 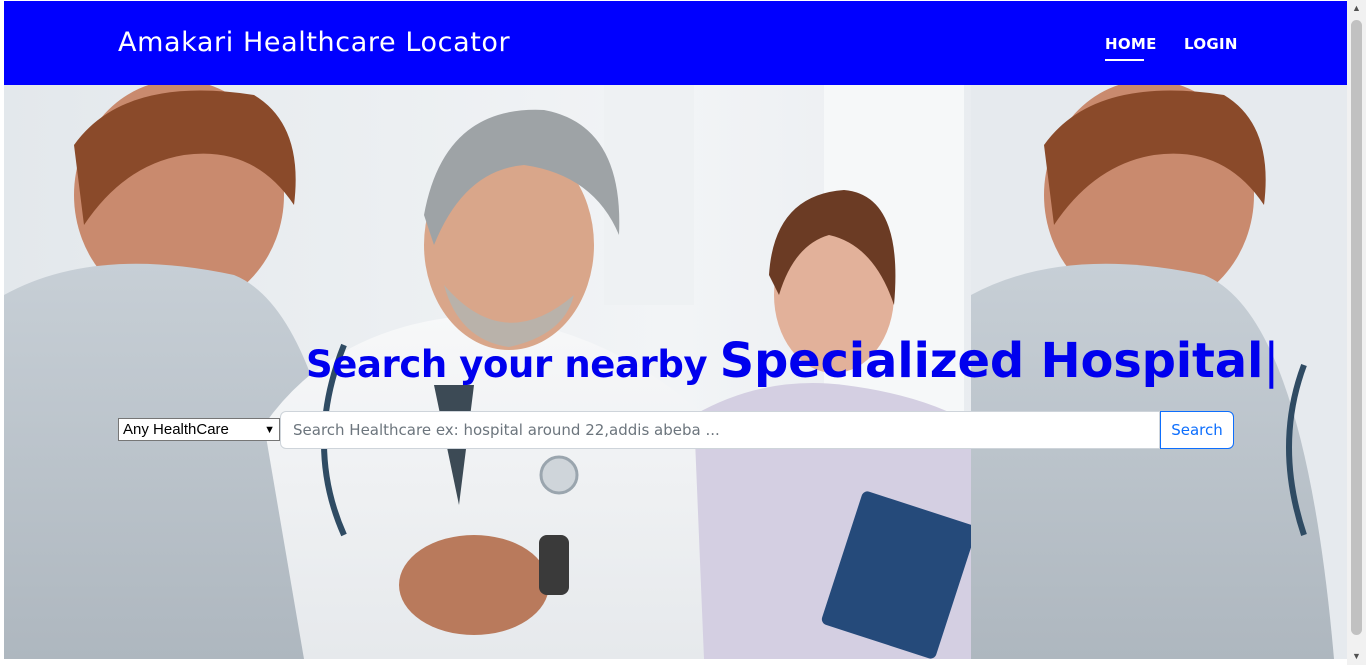 I want to click on vertical-scrollbar: ▲ ▼, so click(x=1356, y=332).